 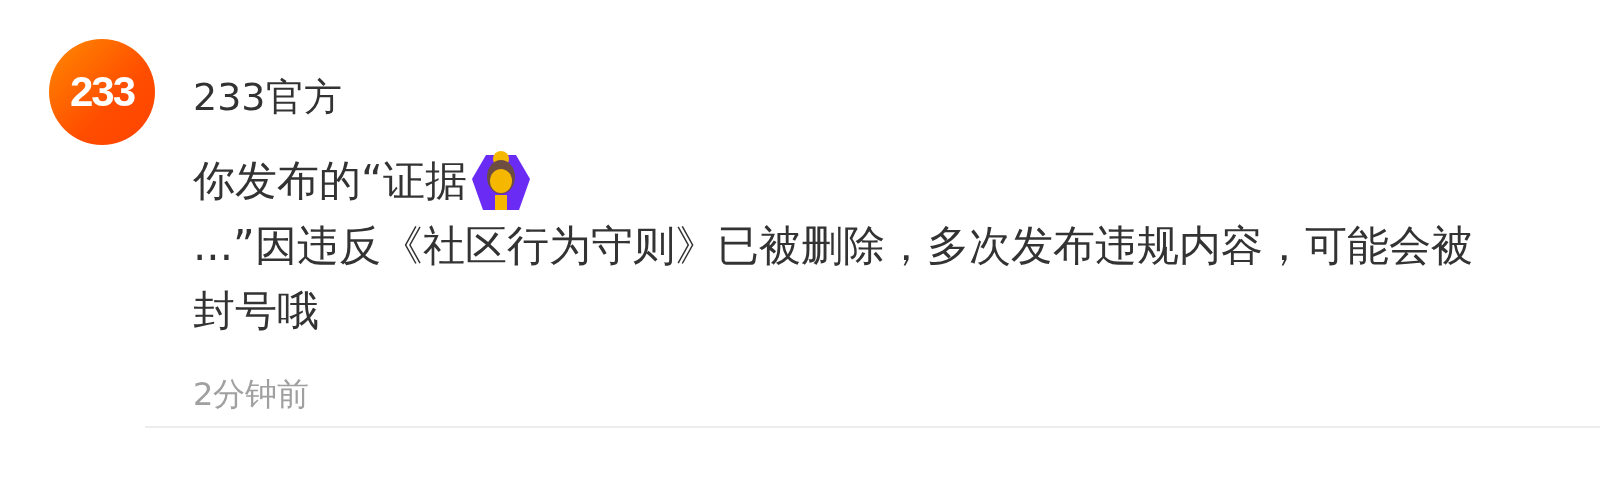 What do you see at coordinates (102, 92) in the screenshot?
I see `avatar-logo: 233` at bounding box center [102, 92].